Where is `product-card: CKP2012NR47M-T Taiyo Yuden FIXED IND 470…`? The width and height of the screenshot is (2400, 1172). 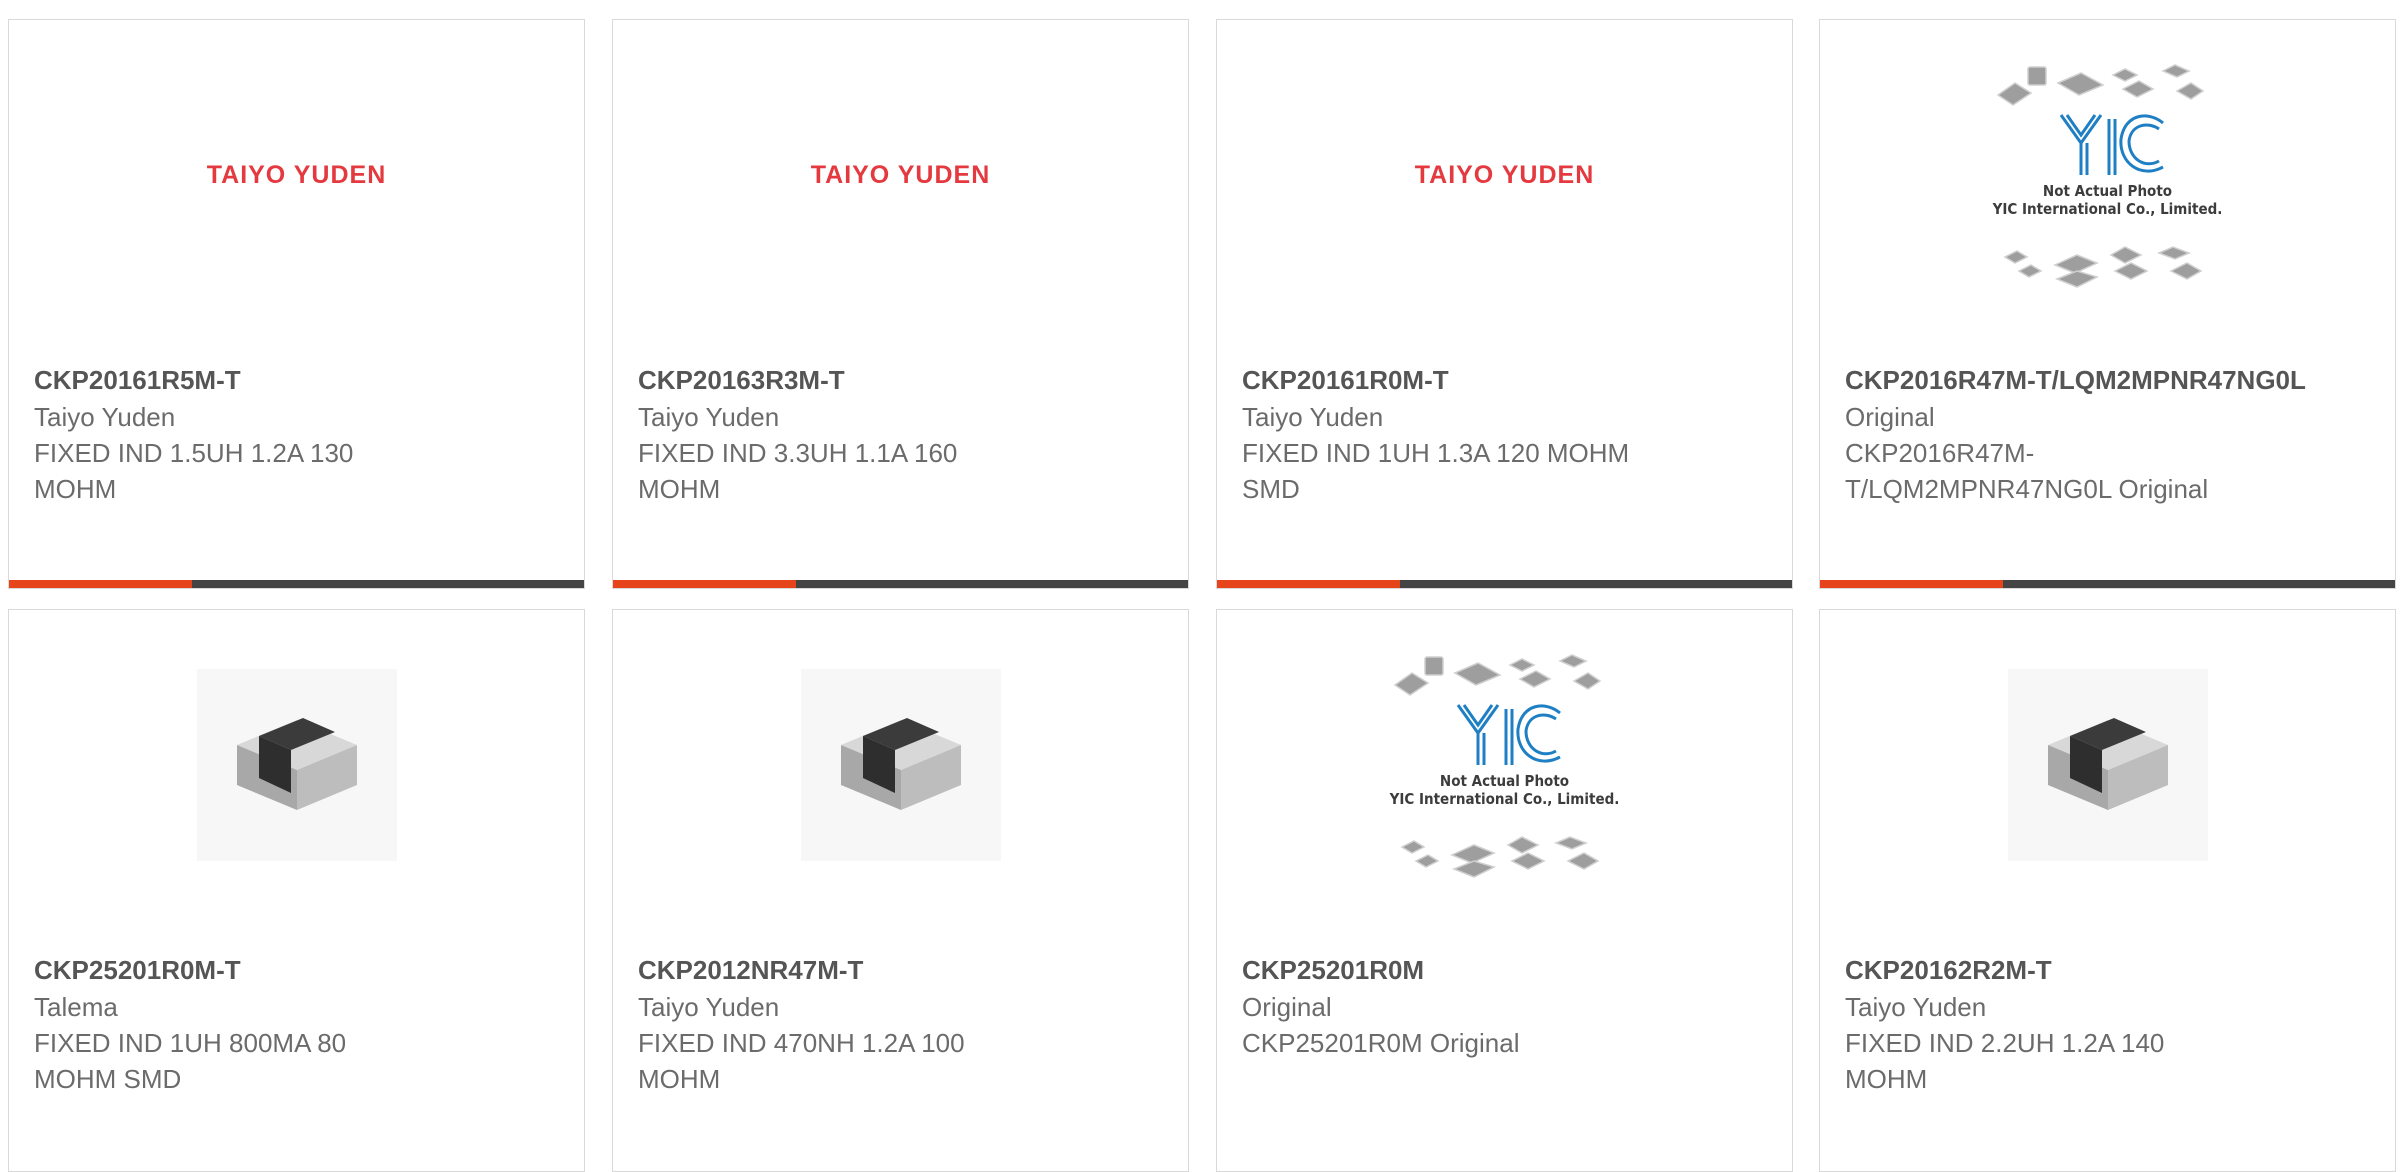 product-card: CKP2012NR47M-T Taiyo Yuden FIXED IND 470… is located at coordinates (900, 890).